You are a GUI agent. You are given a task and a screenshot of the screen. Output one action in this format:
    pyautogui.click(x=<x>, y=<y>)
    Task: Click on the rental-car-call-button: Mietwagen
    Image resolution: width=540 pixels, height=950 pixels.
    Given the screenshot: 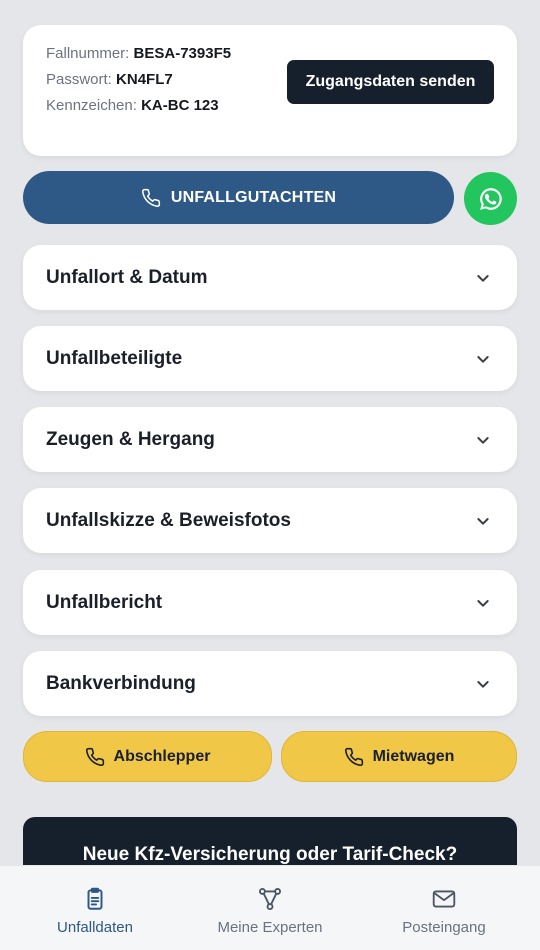 What is the action you would take?
    pyautogui.click(x=399, y=756)
    